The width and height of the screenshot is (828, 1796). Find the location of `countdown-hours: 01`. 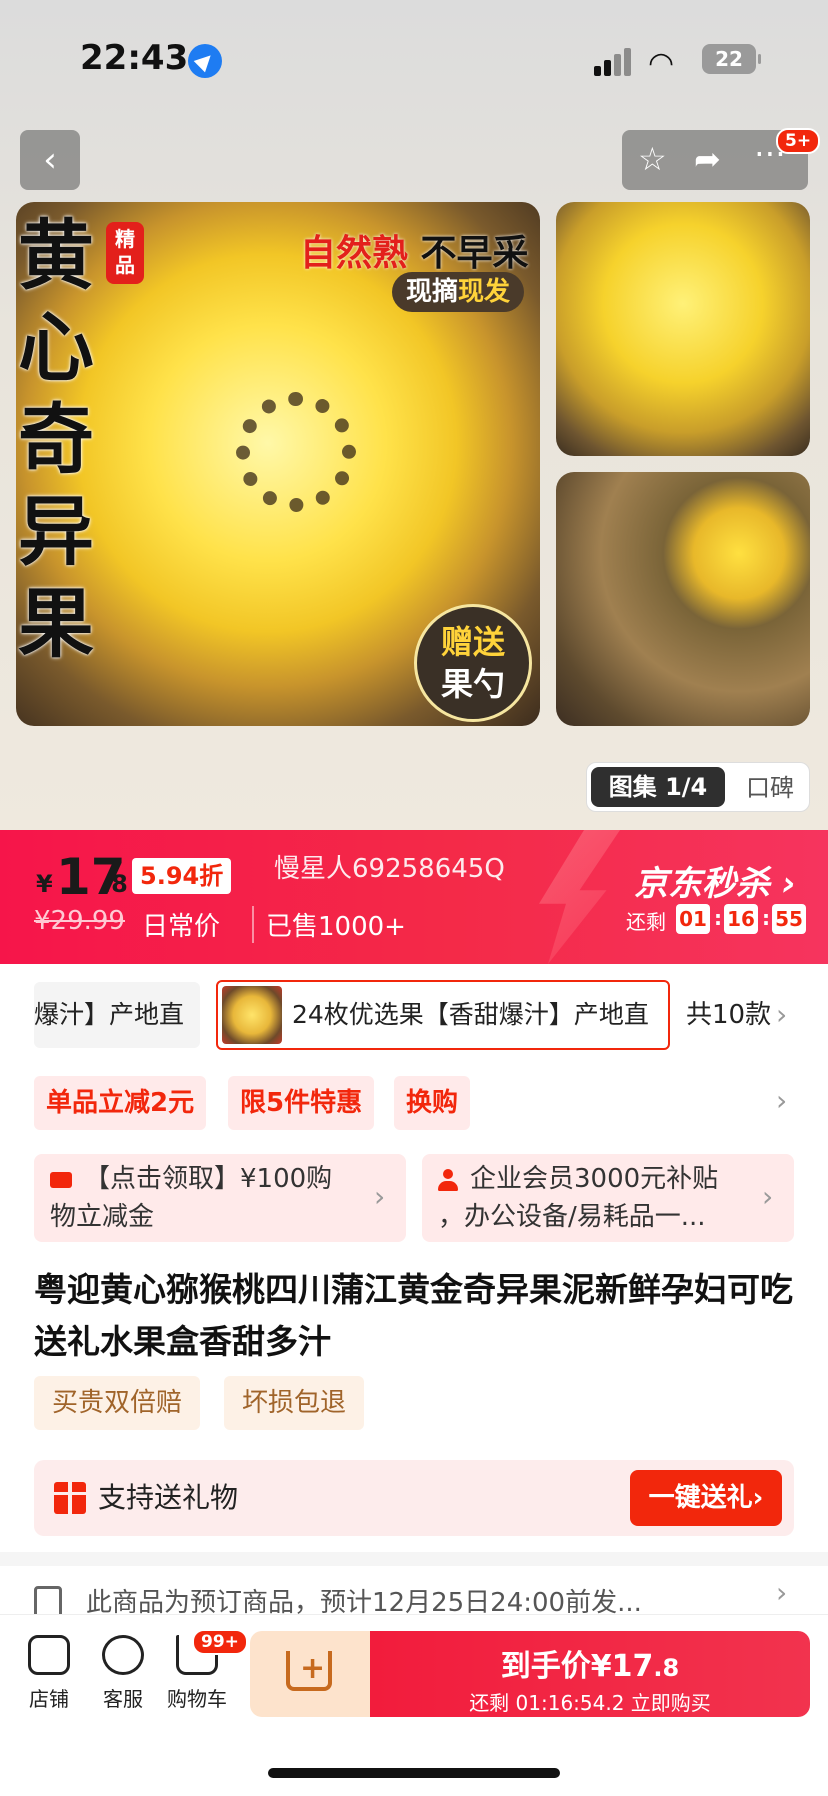

countdown-hours: 01 is located at coordinates (693, 919).